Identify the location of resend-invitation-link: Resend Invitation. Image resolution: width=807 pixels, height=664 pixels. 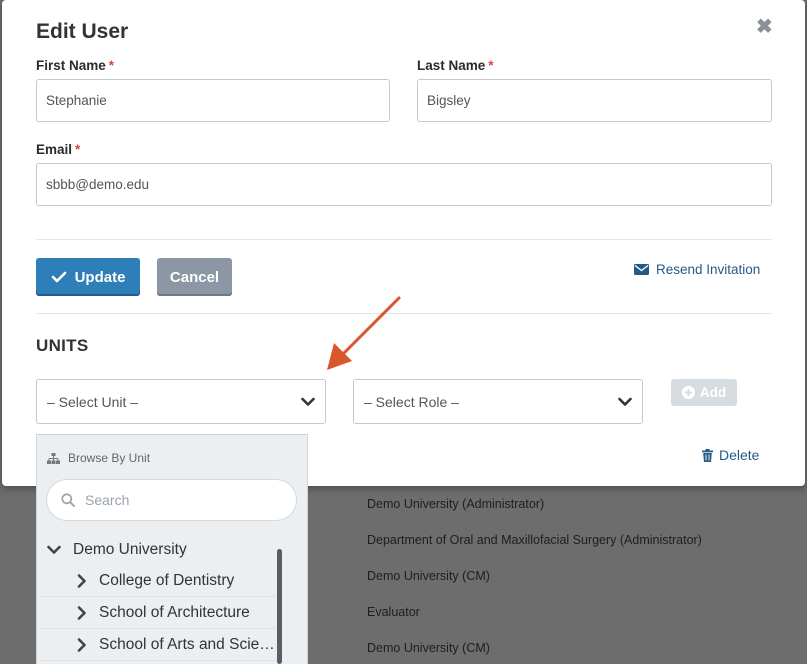
(697, 269).